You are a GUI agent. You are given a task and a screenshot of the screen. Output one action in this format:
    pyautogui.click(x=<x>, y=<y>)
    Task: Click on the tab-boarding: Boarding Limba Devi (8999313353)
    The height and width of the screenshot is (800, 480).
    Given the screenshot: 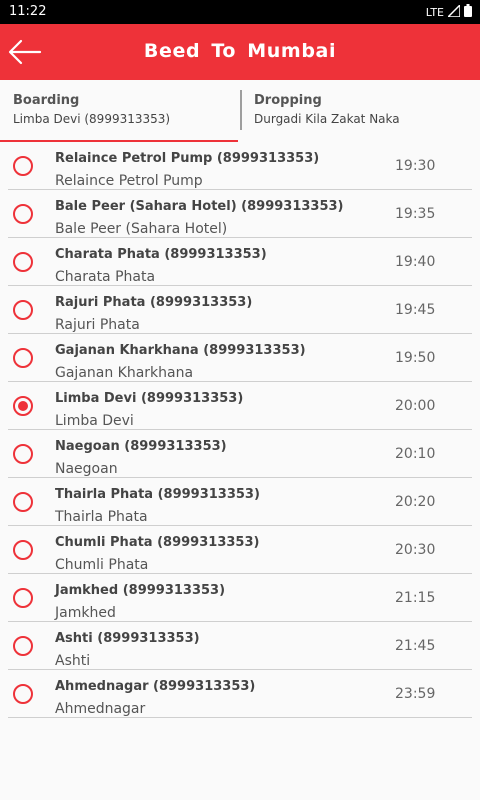 What is the action you would take?
    pyautogui.click(x=119, y=111)
    